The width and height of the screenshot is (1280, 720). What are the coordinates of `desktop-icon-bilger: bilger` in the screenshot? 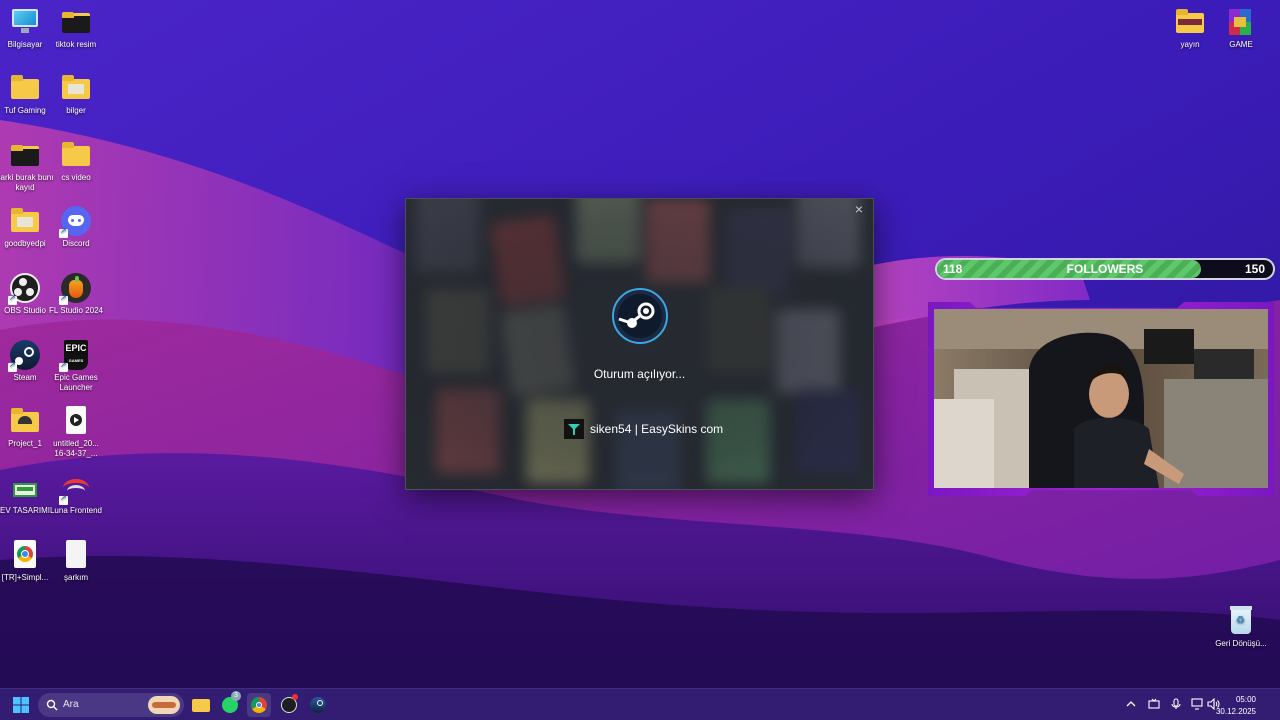 It's located at (76, 94).